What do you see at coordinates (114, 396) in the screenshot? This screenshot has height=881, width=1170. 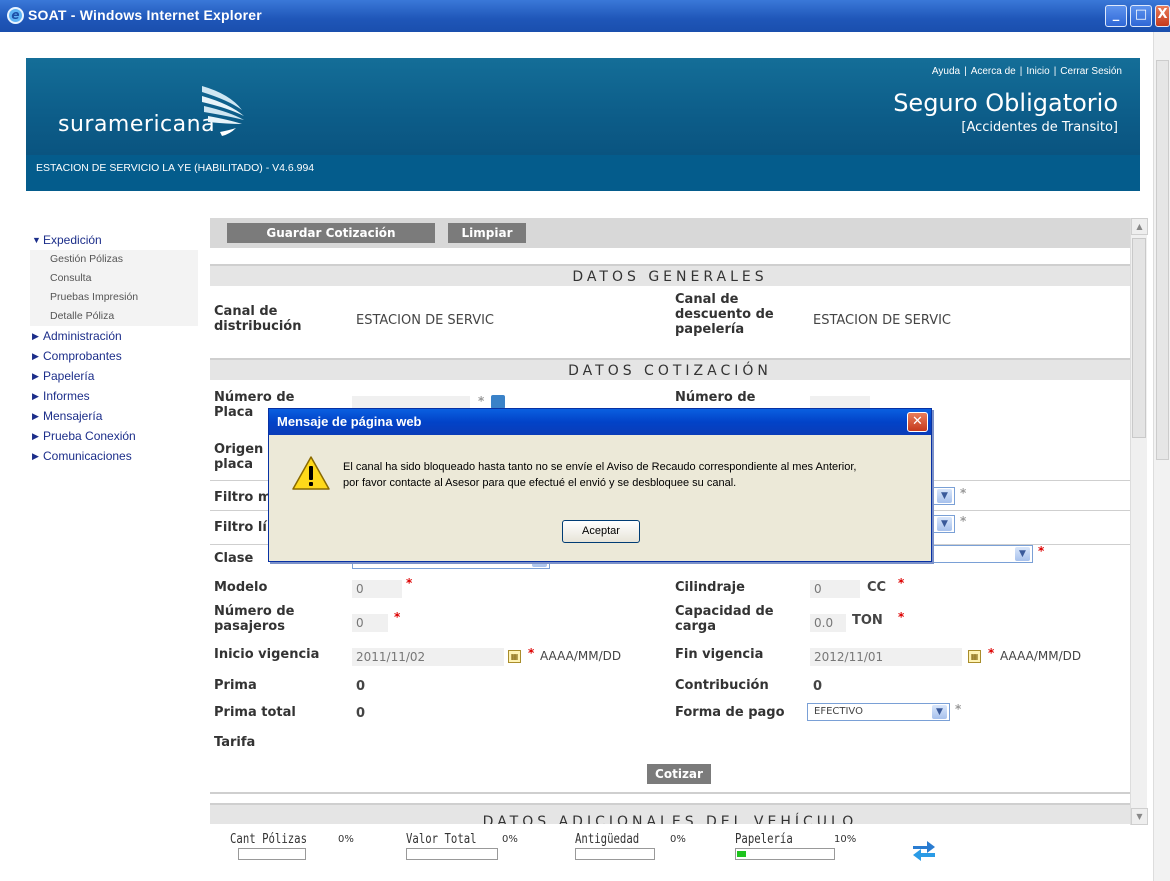 I see `nav-informes: ▶ Informes` at bounding box center [114, 396].